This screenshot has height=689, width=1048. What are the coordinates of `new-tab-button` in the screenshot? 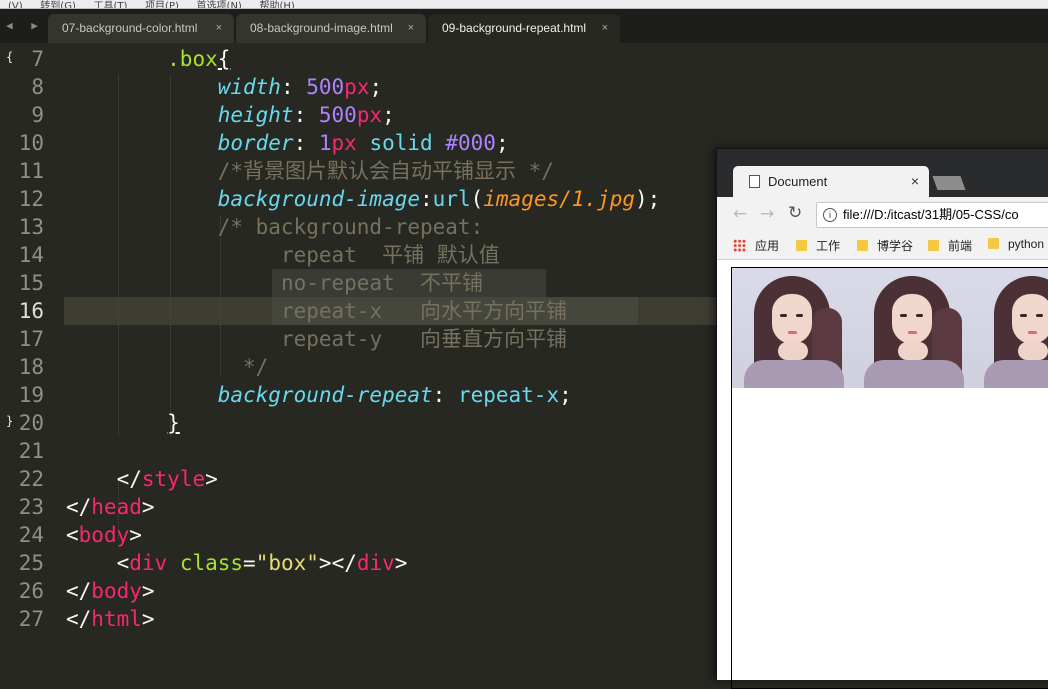 It's located at (949, 183).